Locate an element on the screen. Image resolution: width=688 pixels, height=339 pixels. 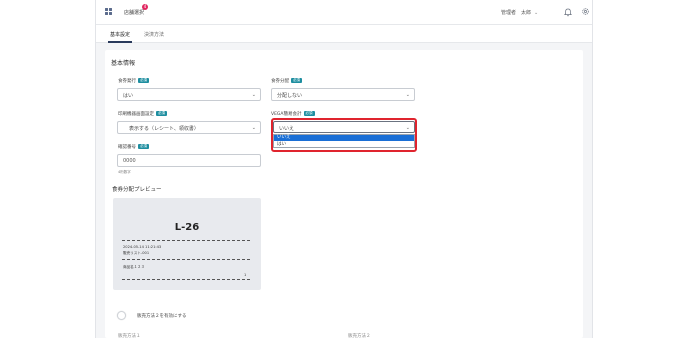
ticket-split-select: 分配しない ⌄ is located at coordinates (343, 94).